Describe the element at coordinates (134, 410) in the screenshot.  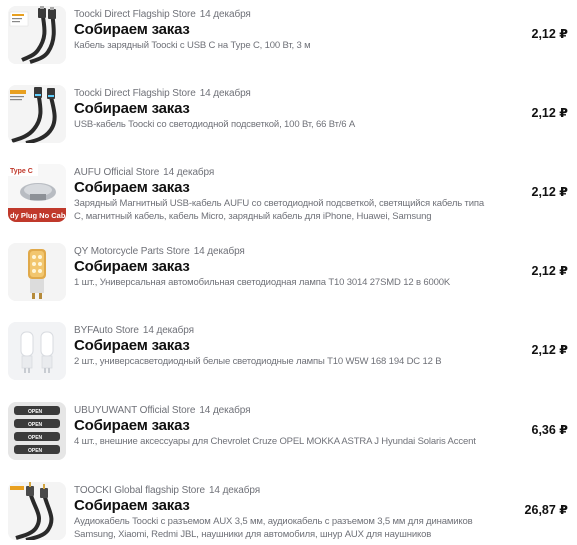
I see `store-name: UBUYUWANT Official Store` at that location.